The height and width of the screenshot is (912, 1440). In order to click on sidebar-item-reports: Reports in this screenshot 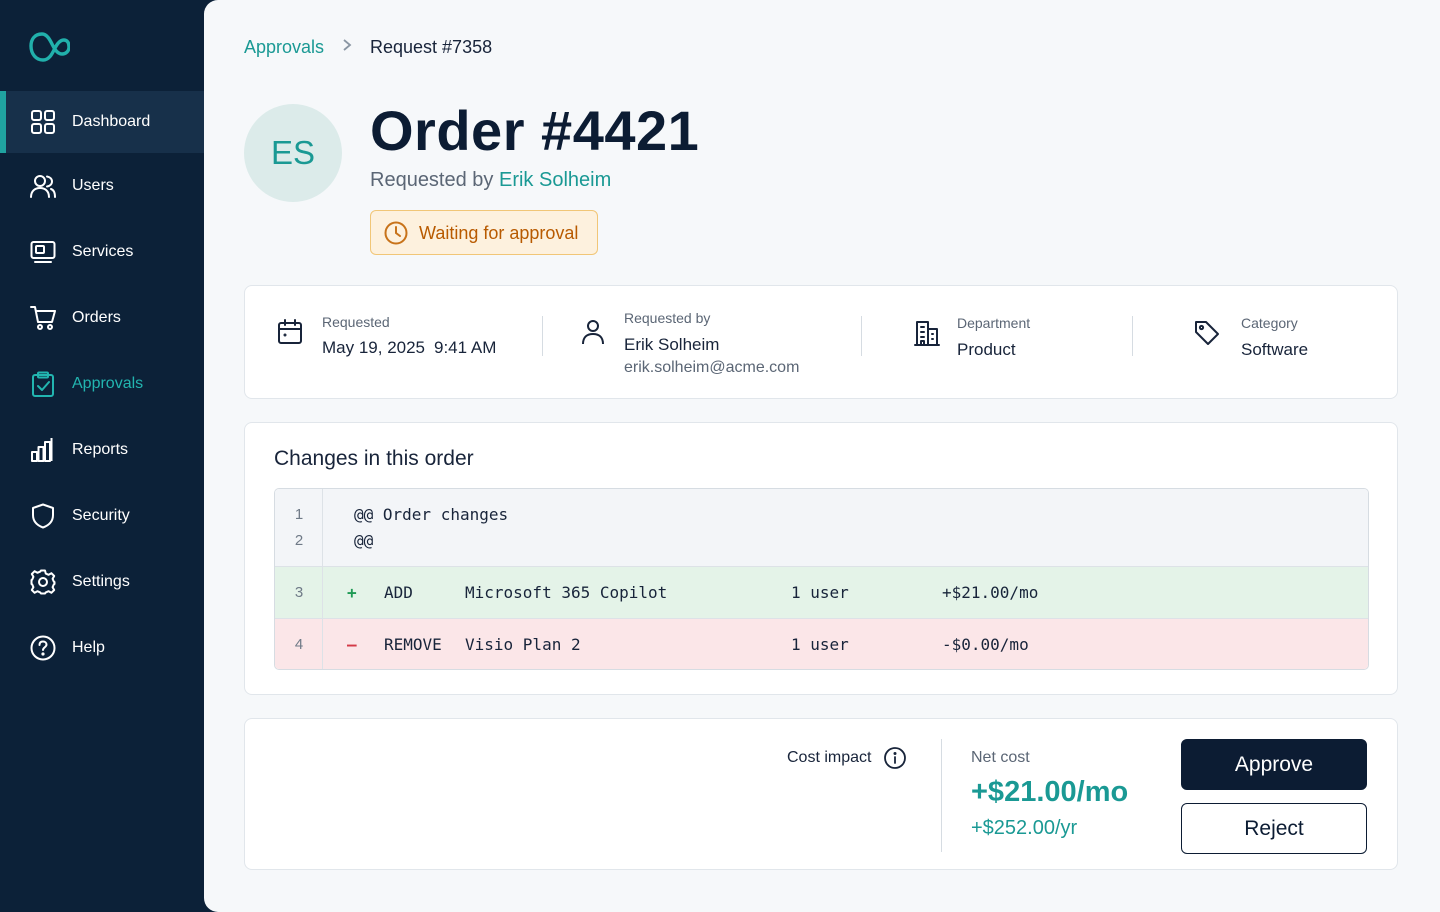, I will do `click(102, 450)`.